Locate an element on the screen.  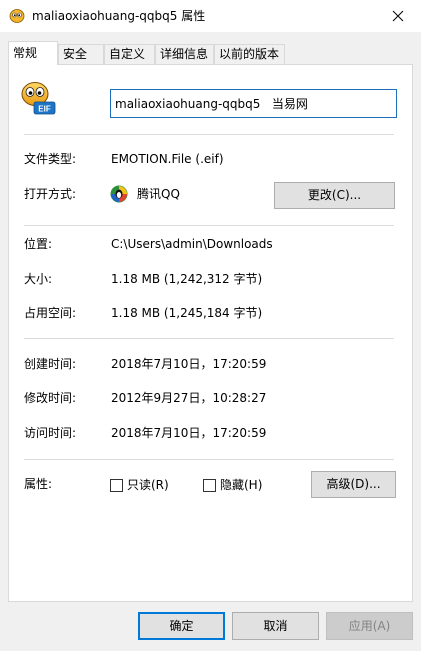
location-label: 位置: is located at coordinates (38, 244).